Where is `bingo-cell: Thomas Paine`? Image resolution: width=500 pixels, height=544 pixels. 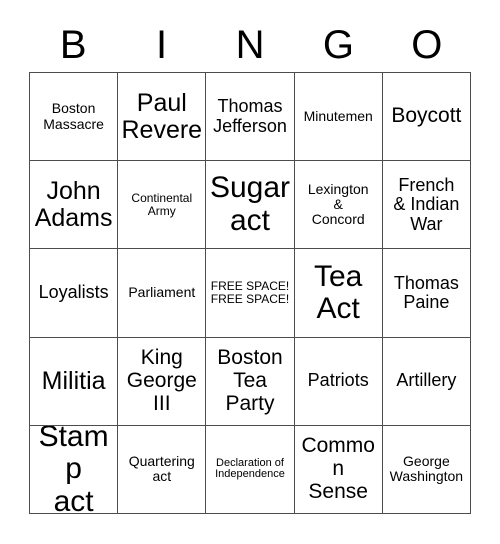 bingo-cell: Thomas Paine is located at coordinates (426, 293).